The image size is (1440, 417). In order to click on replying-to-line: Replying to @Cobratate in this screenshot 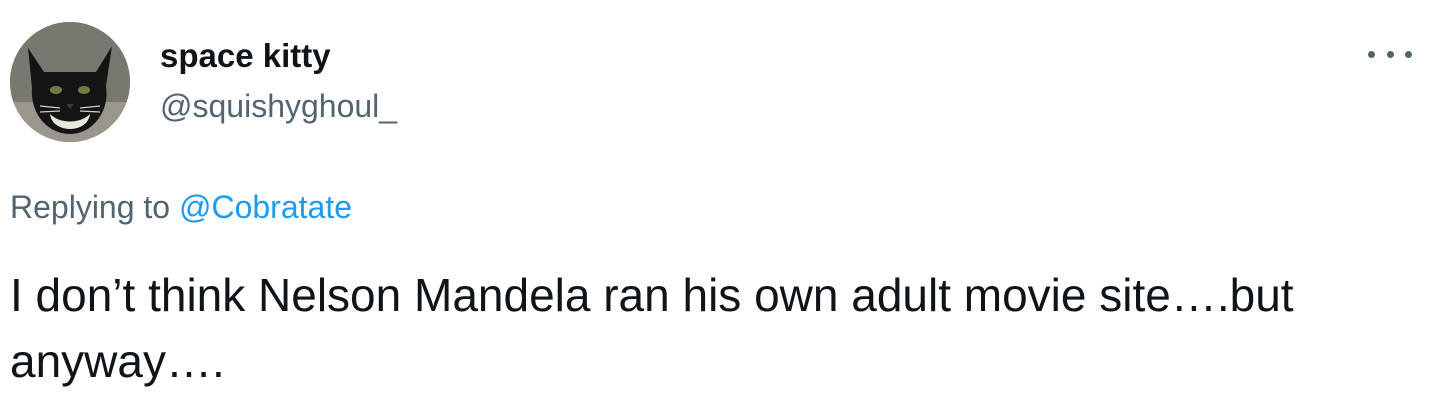, I will do `click(181, 207)`.